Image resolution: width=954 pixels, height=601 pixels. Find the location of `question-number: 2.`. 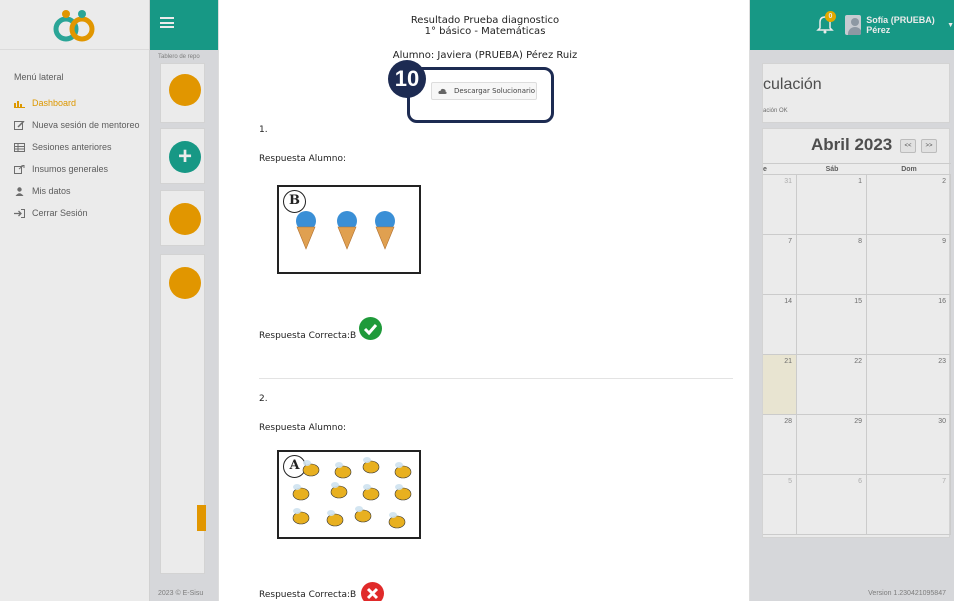

question-number: 2. is located at coordinates (263, 399).